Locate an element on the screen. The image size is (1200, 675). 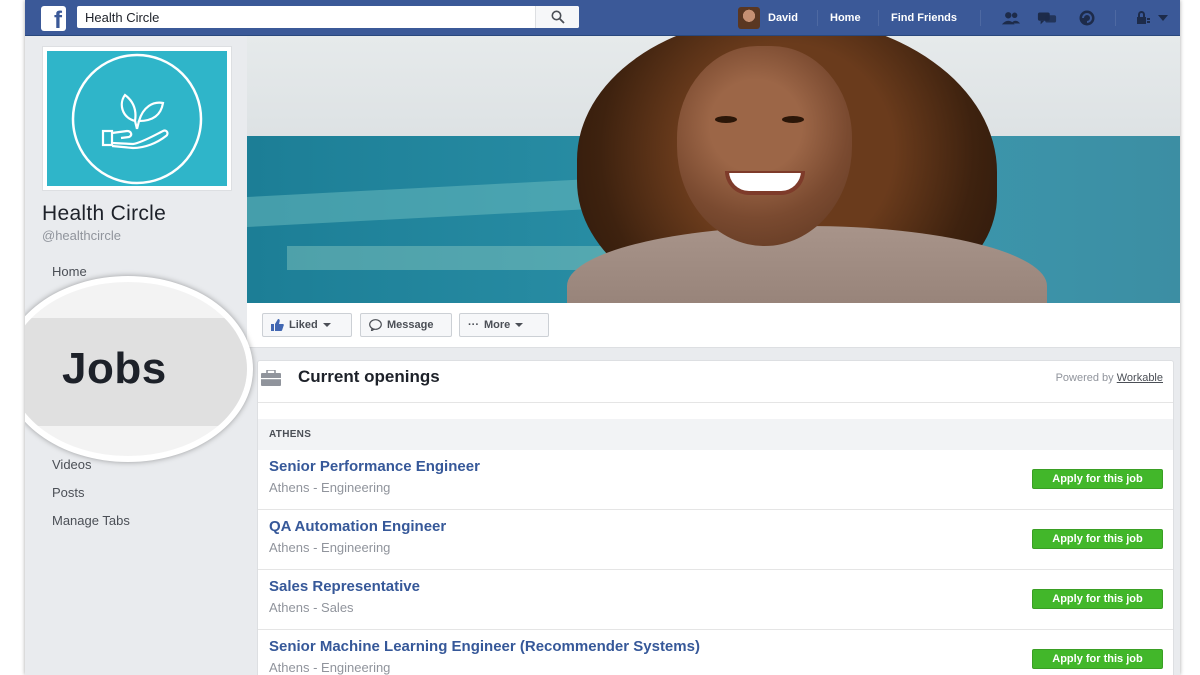
cover-decoration is located at coordinates (447, 258).